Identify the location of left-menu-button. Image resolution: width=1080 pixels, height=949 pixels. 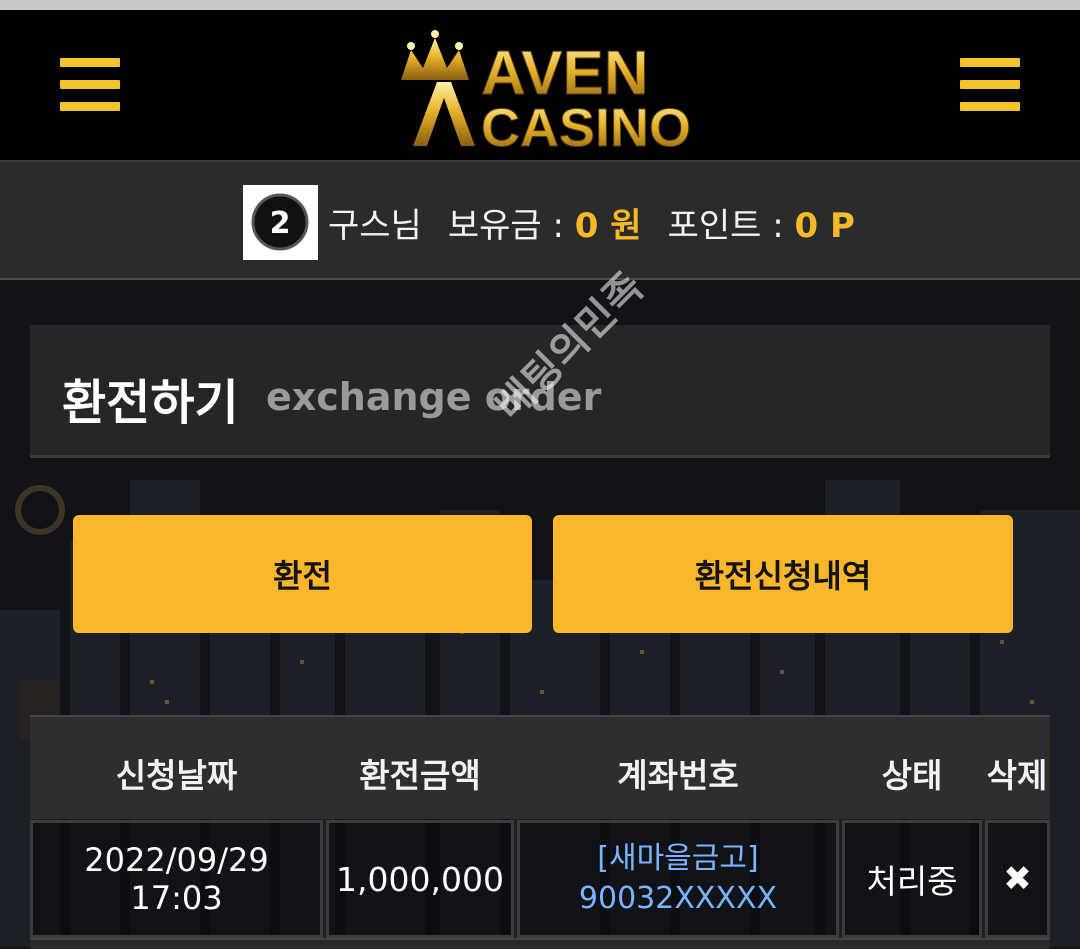
(90, 84).